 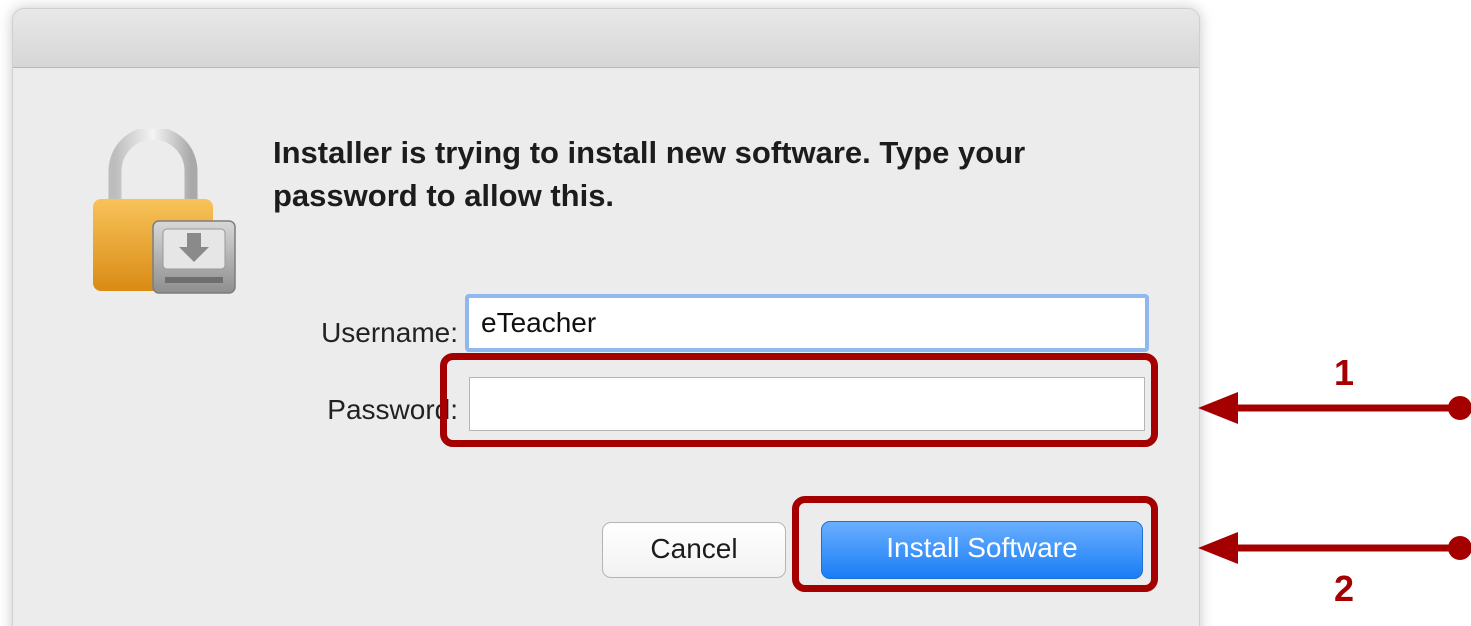 What do you see at coordinates (606, 38) in the screenshot?
I see `dialog-titlebar` at bounding box center [606, 38].